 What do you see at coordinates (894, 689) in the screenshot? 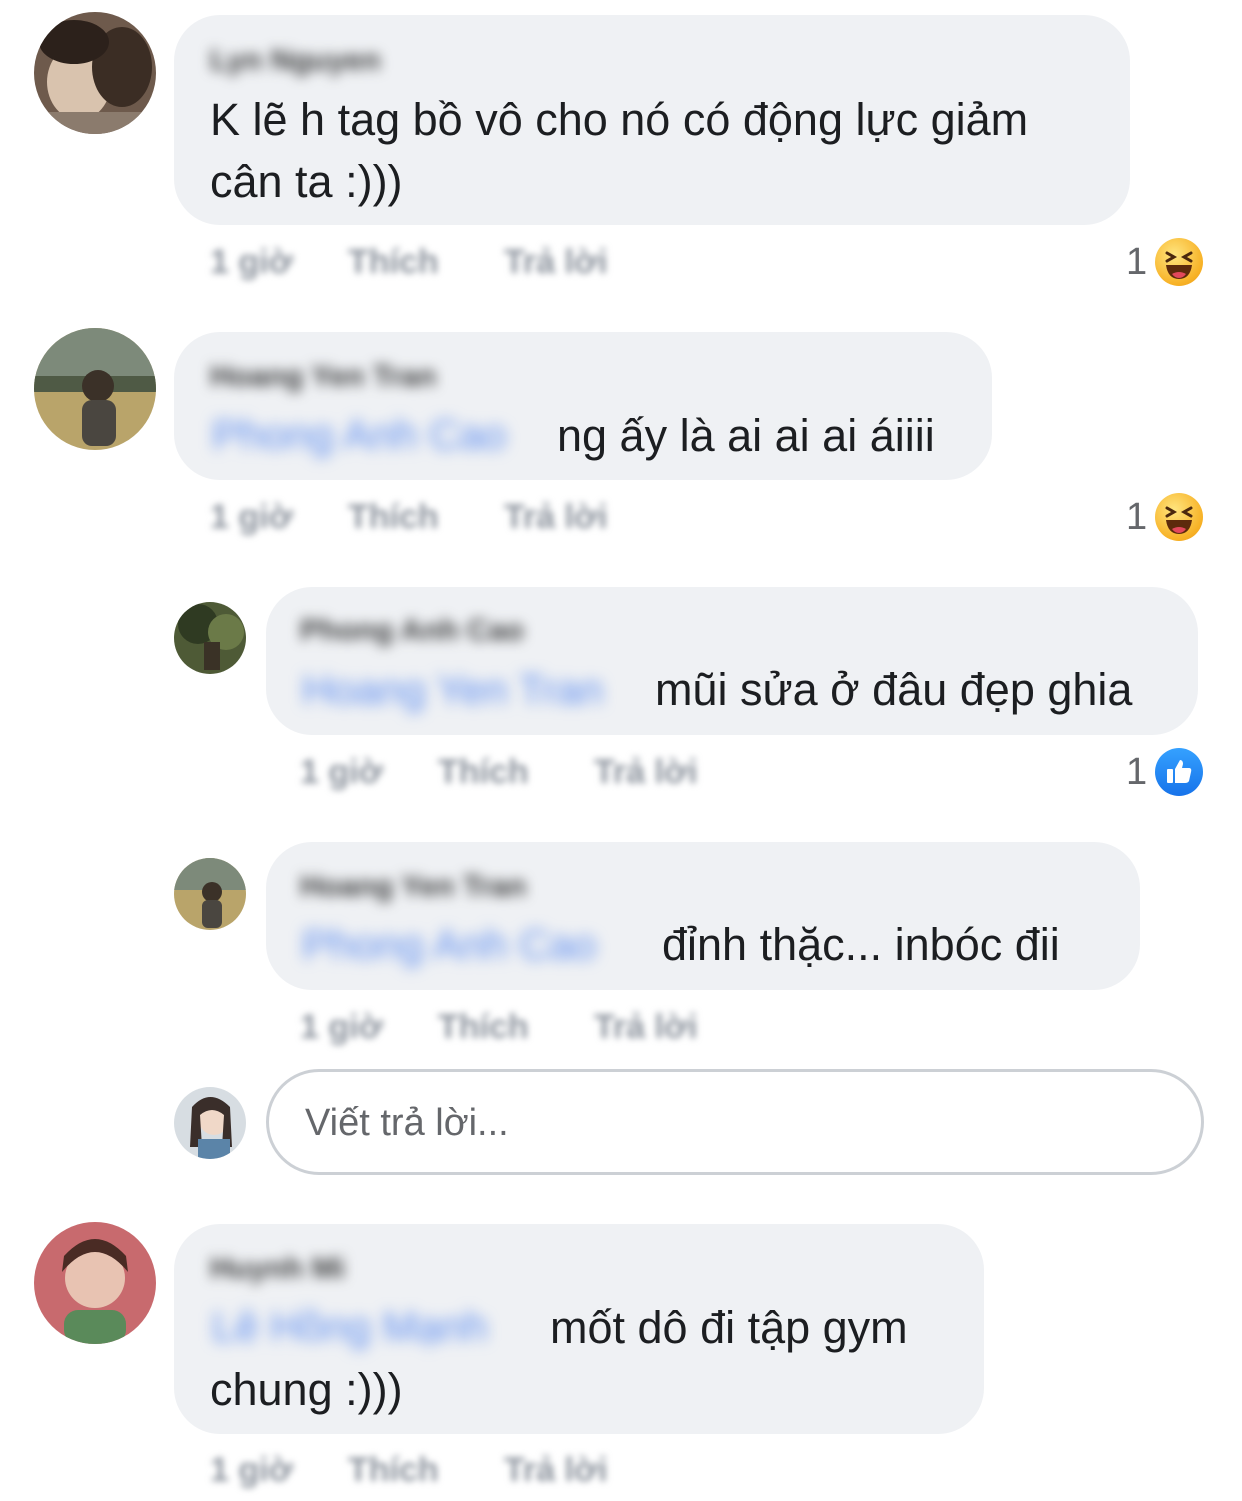
I see `comment-text: mũi sửa ở đâu đẹp ghia` at bounding box center [894, 689].